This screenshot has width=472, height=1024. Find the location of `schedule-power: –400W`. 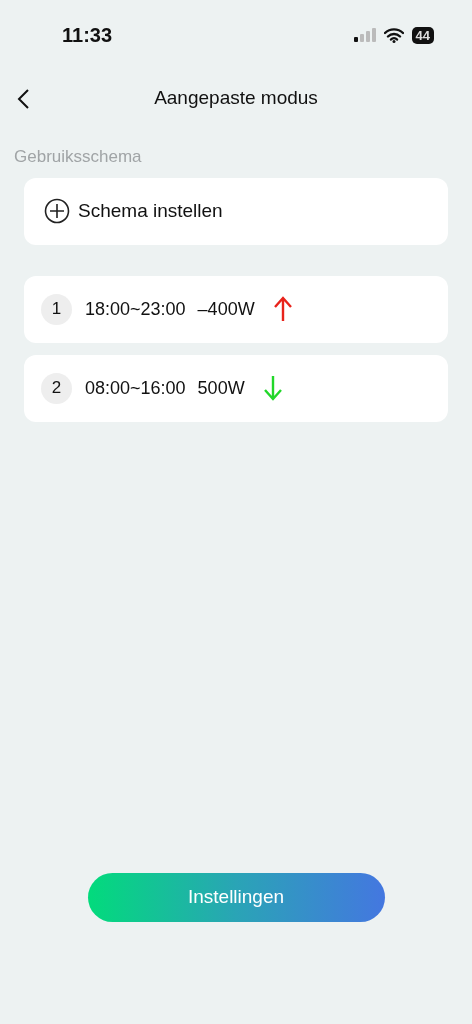

schedule-power: –400W is located at coordinates (226, 309).